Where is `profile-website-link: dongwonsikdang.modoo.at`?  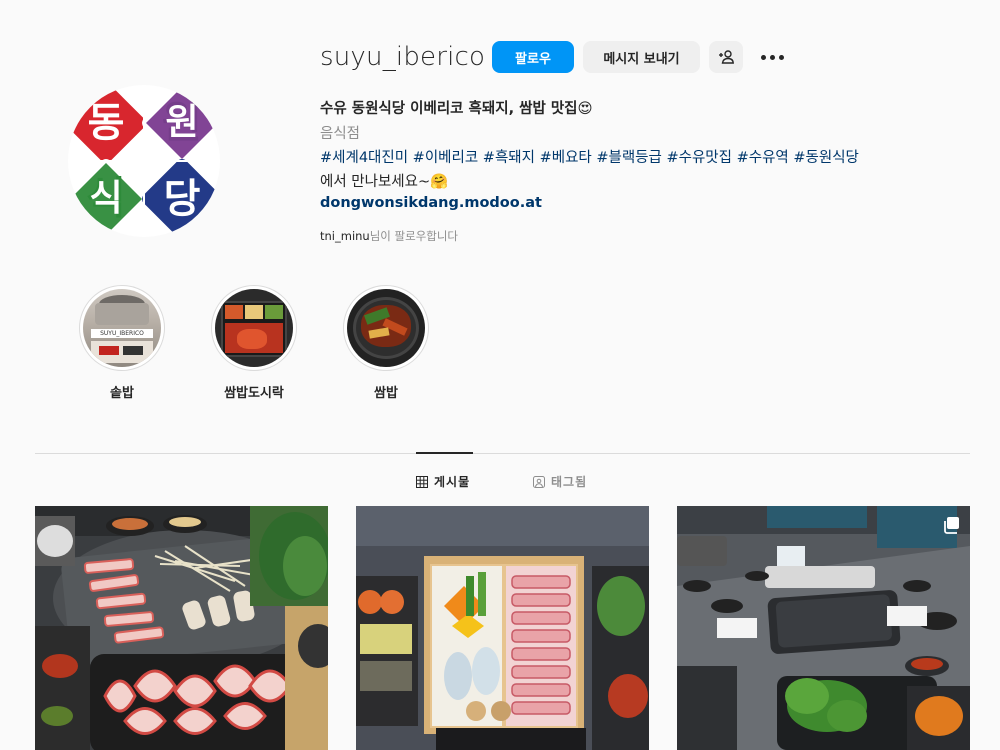
profile-website-link: dongwonsikdang.modoo.at is located at coordinates (431, 203).